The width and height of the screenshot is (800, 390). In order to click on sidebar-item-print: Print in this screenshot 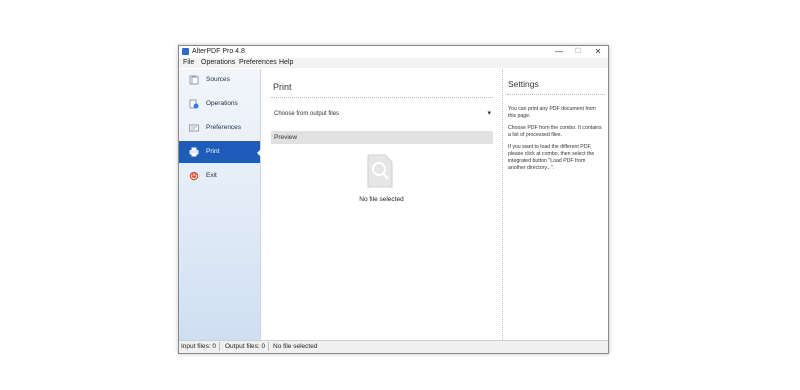, I will do `click(220, 152)`.